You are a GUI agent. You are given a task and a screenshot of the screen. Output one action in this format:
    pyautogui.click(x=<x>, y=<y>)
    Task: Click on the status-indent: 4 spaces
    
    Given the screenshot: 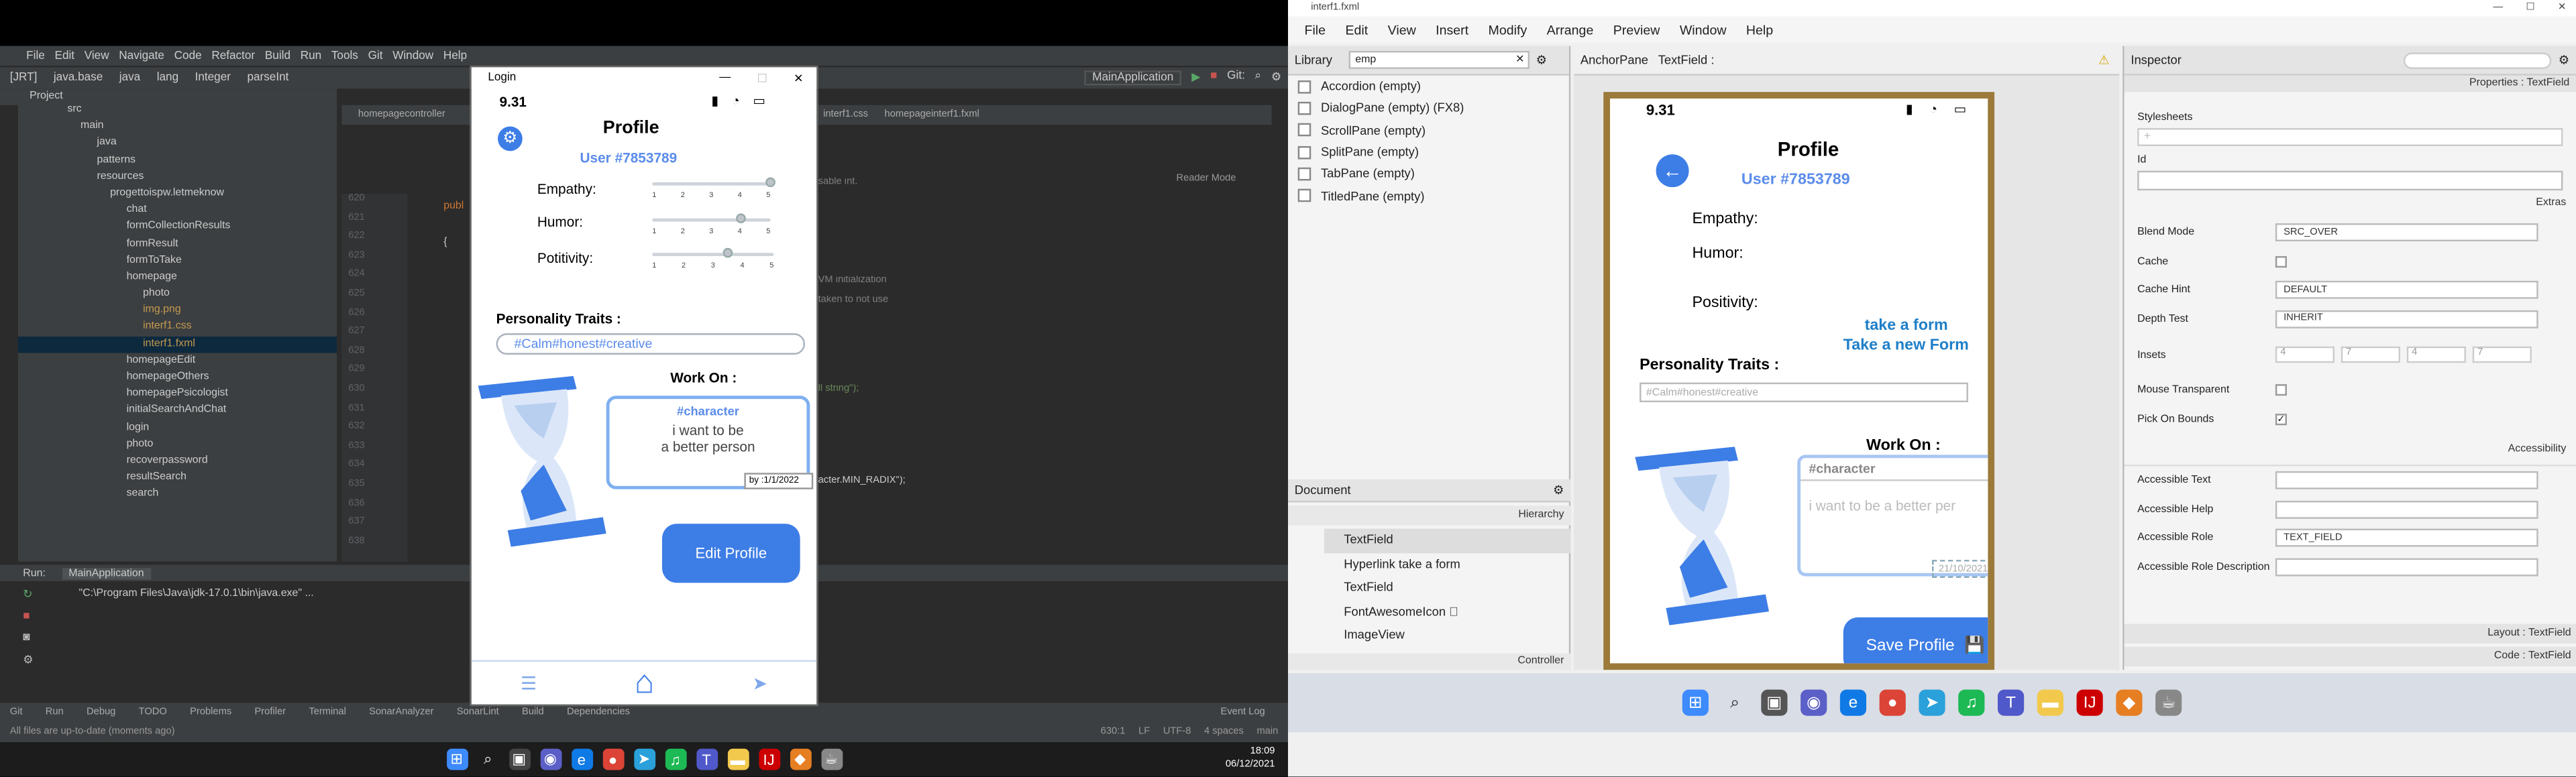 What is the action you would take?
    pyautogui.click(x=1224, y=732)
    